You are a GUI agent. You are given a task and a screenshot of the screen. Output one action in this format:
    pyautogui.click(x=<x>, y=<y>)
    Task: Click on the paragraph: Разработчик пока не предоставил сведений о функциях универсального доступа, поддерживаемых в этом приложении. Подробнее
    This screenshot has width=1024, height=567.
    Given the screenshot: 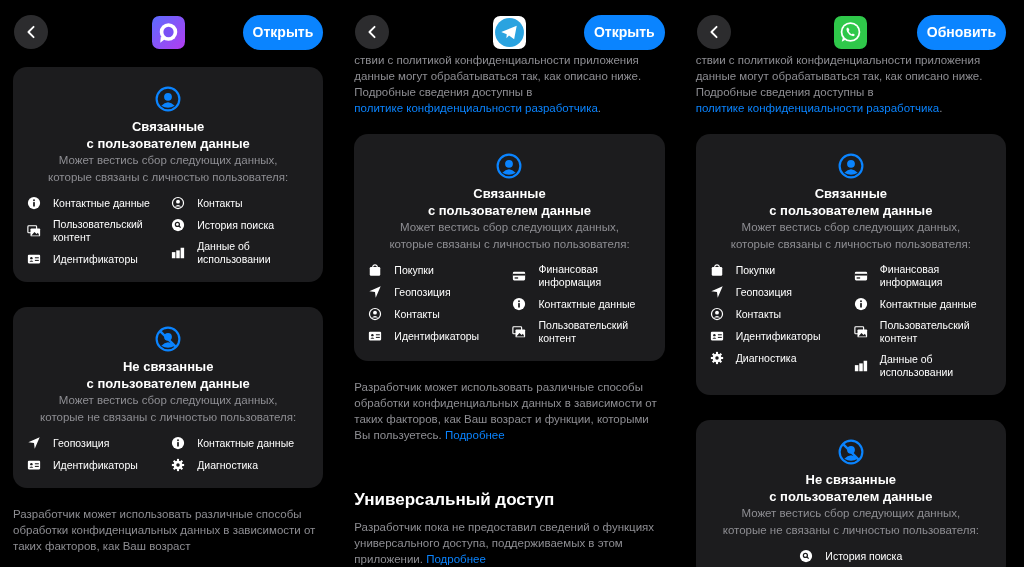 What is the action you would take?
    pyautogui.click(x=505, y=543)
    